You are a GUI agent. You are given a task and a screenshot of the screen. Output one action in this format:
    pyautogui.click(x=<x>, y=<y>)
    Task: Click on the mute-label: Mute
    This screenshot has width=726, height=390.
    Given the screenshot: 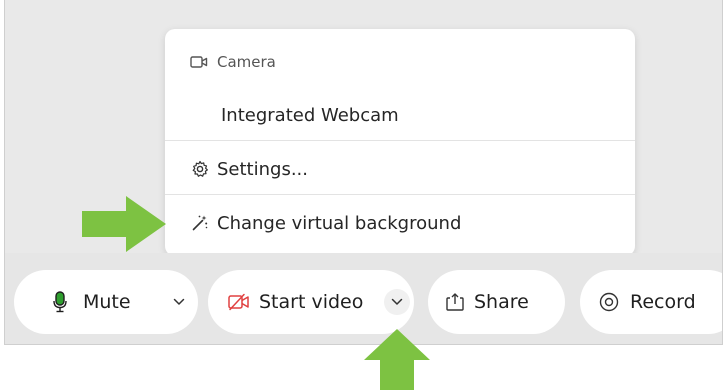 What is the action you would take?
    pyautogui.click(x=107, y=302)
    